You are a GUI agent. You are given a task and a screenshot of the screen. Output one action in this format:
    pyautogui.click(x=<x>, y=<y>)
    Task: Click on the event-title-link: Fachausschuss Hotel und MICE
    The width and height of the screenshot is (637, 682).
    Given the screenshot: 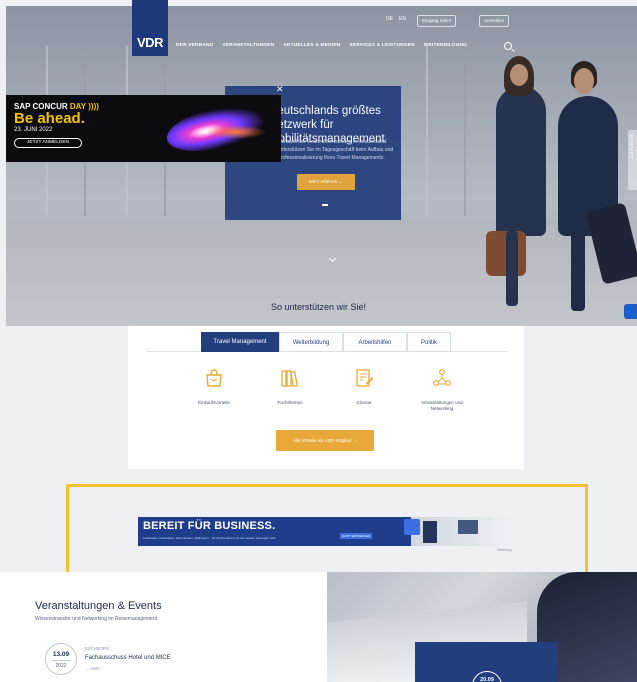 What is the action you would take?
    pyautogui.click(x=128, y=658)
    